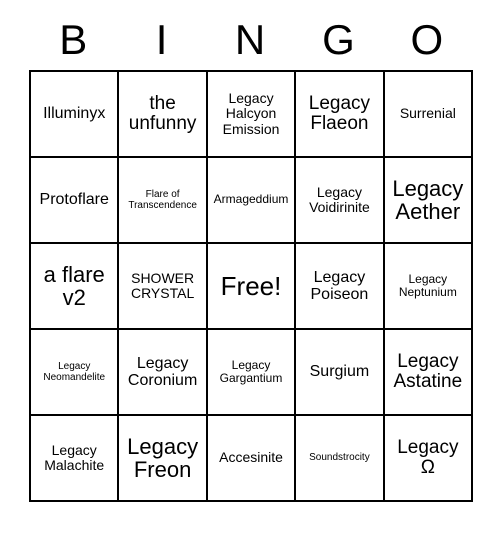 This screenshot has height=544, width=500. I want to click on bingo-cell: Soundstrocity, so click(340, 459).